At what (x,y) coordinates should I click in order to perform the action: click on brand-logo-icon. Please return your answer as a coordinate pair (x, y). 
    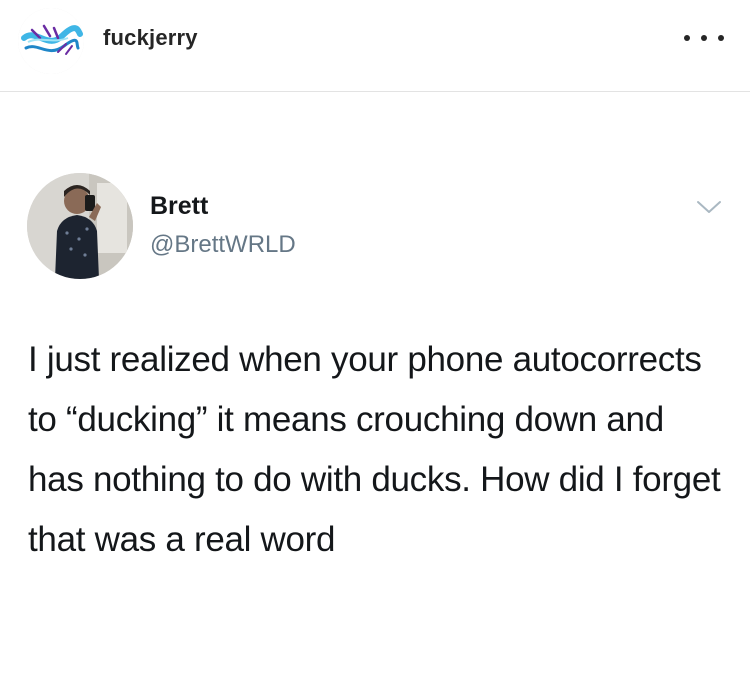
    Looking at the image, I should click on (51, 41).